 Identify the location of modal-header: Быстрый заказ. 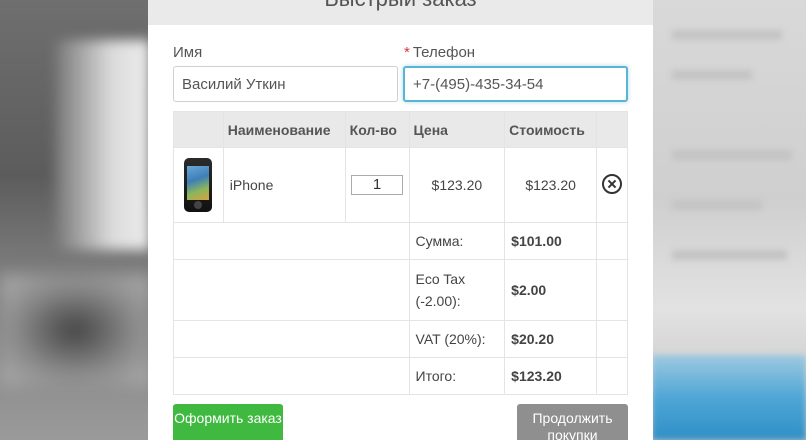
(400, 12).